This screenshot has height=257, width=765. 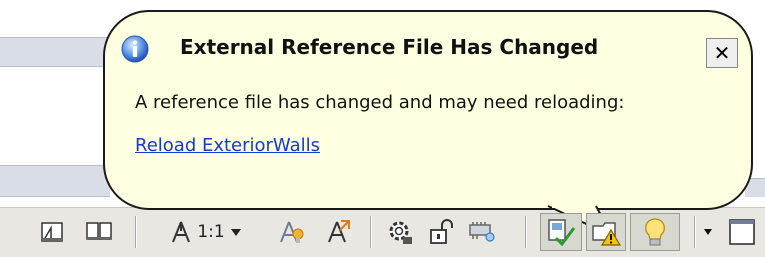 I want to click on close-icon: ✕, so click(x=722, y=53).